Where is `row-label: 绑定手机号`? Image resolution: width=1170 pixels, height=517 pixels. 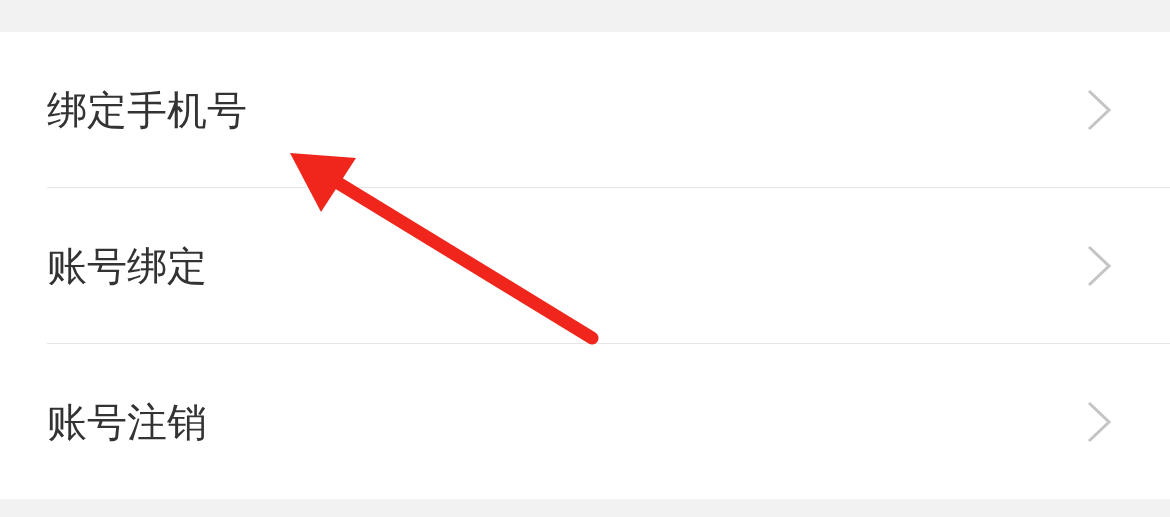
row-label: 绑定手机号 is located at coordinates (147, 110).